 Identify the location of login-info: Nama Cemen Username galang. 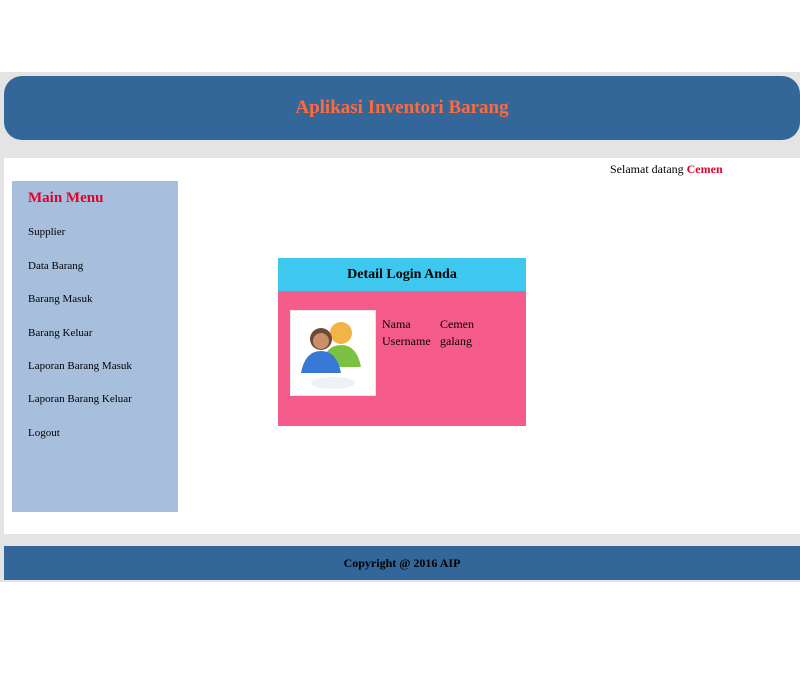
(428, 333).